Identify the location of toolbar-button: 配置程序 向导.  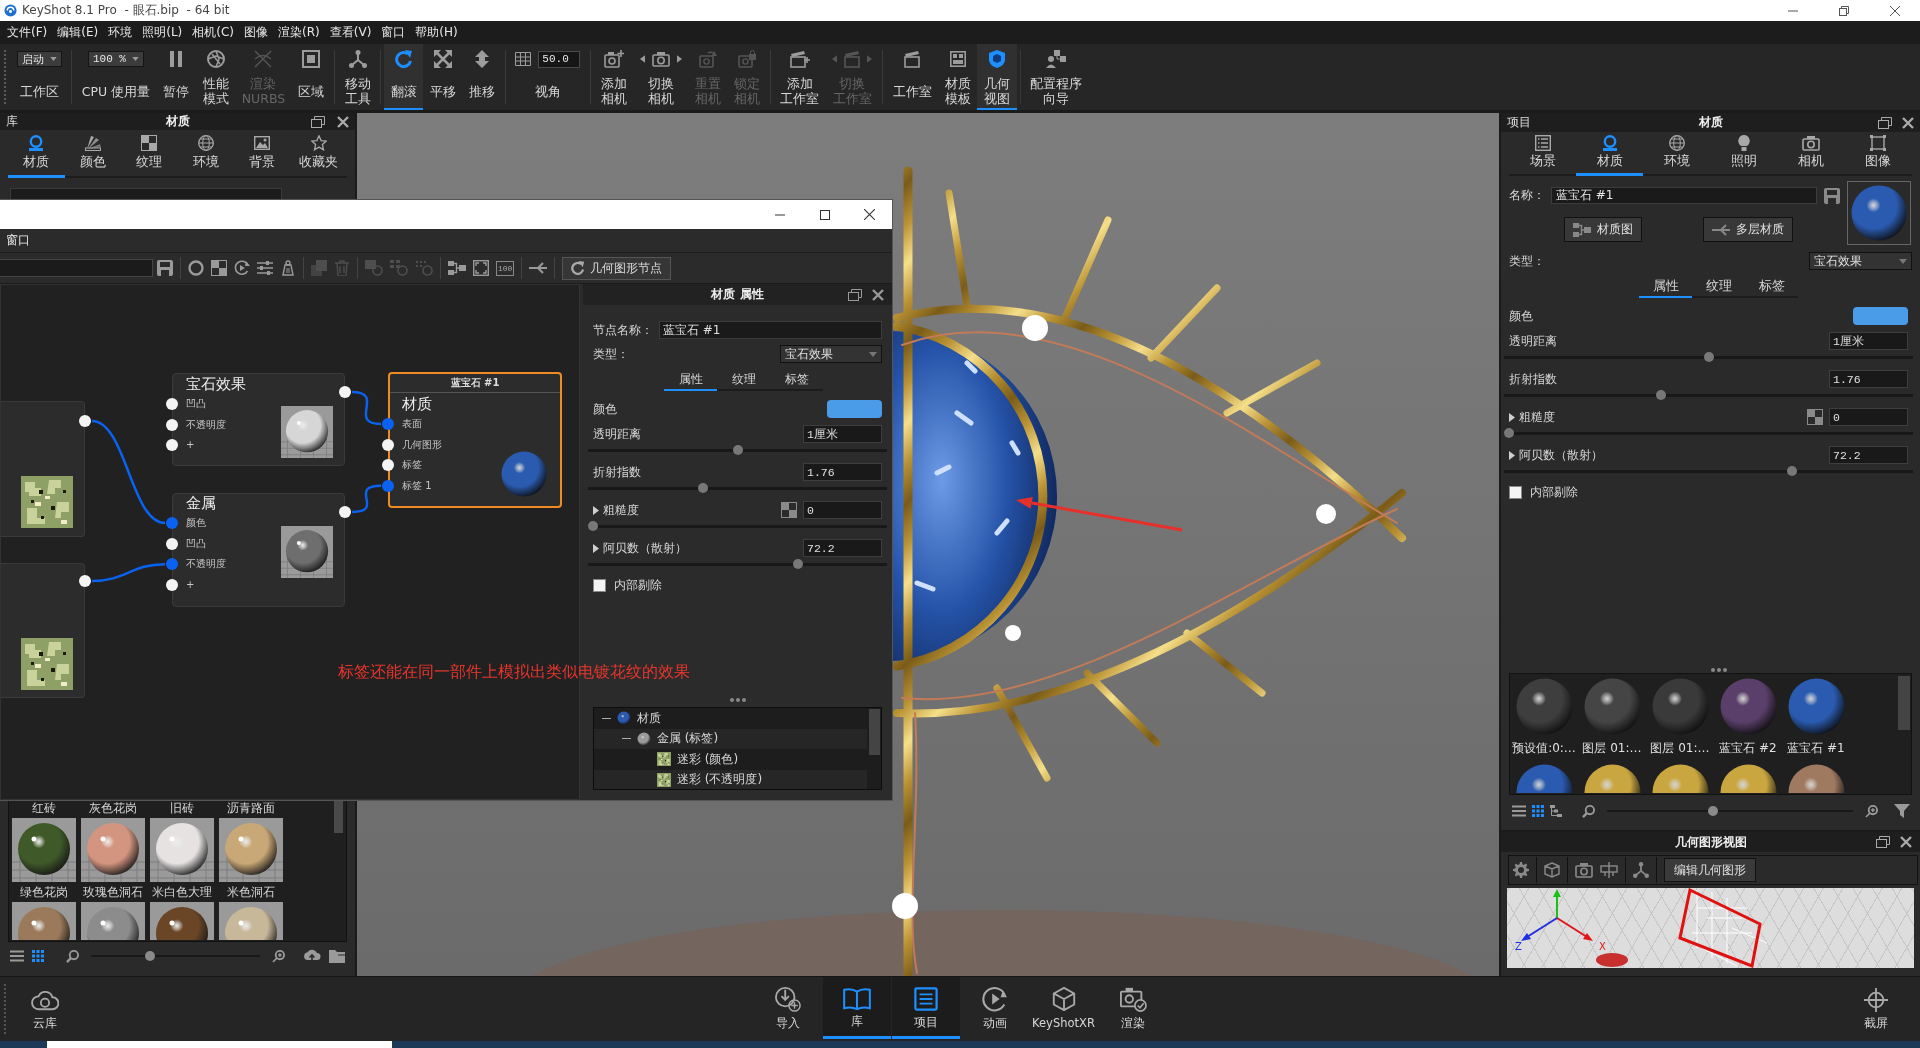
(1056, 77).